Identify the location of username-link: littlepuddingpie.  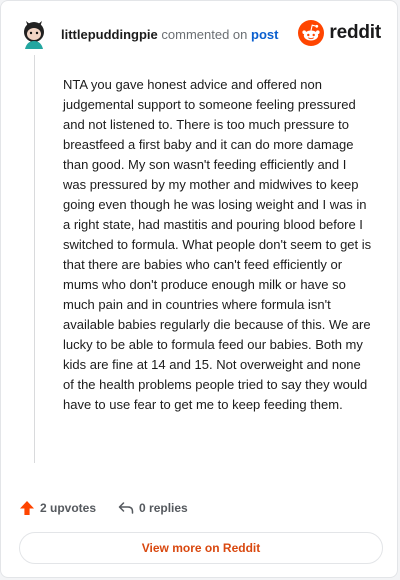
(109, 34).